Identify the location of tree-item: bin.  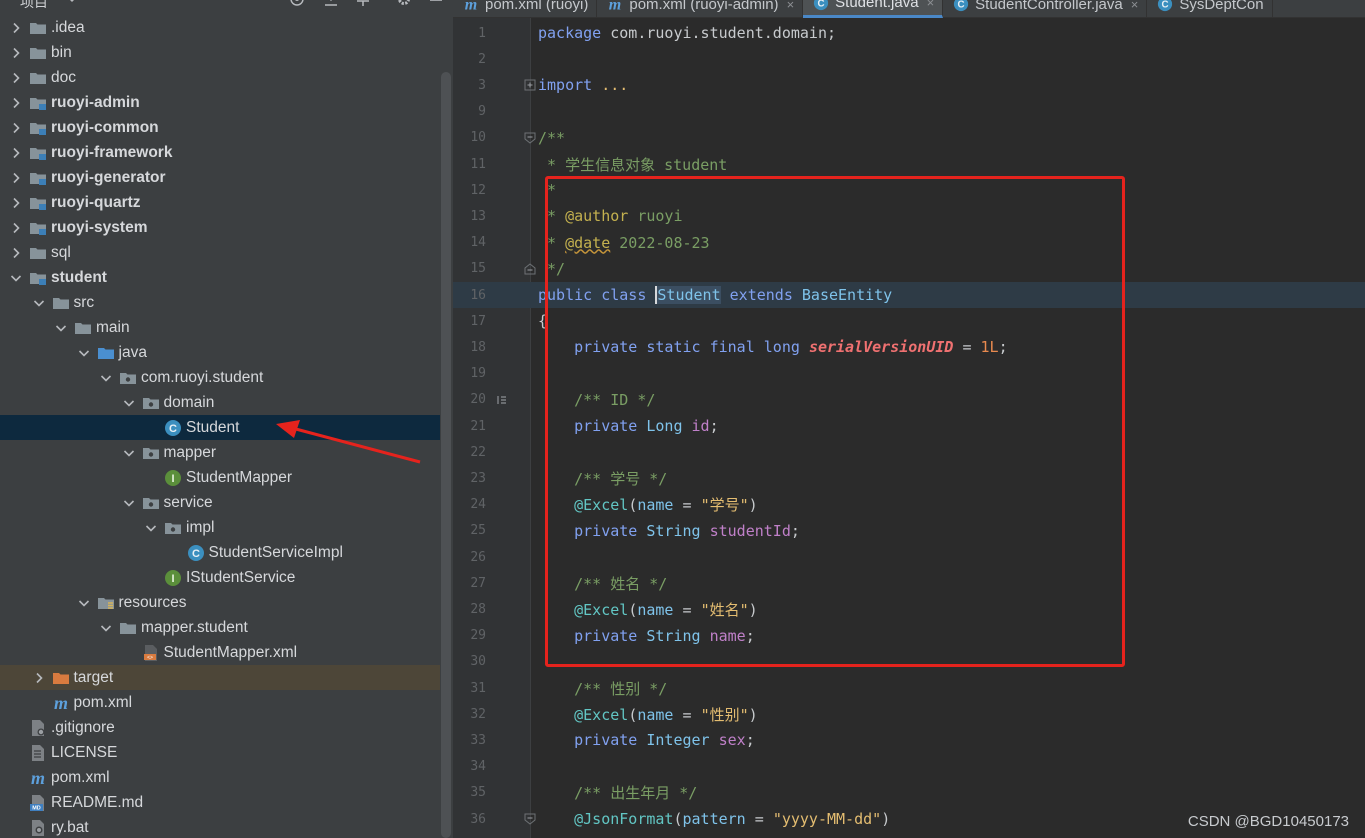
(220, 52).